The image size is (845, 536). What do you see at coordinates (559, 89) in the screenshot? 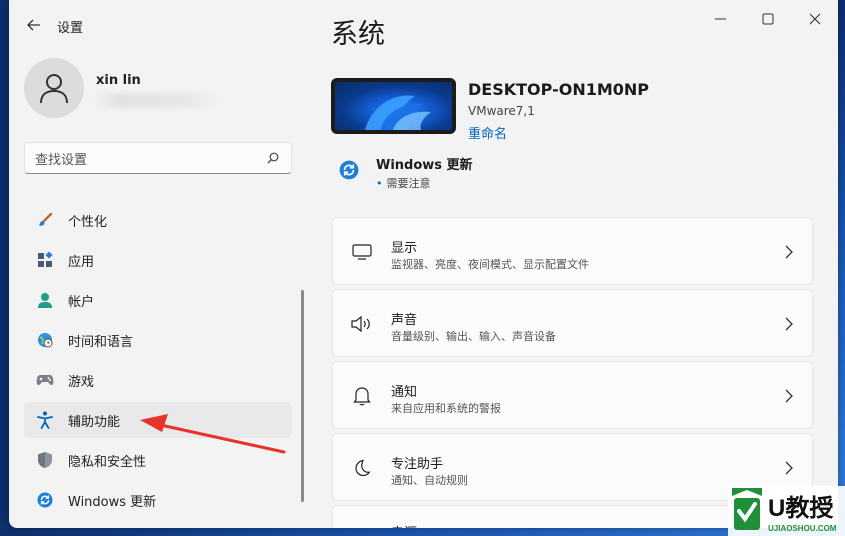
I see `device-name: DESKTOP-ON1M0NP` at bounding box center [559, 89].